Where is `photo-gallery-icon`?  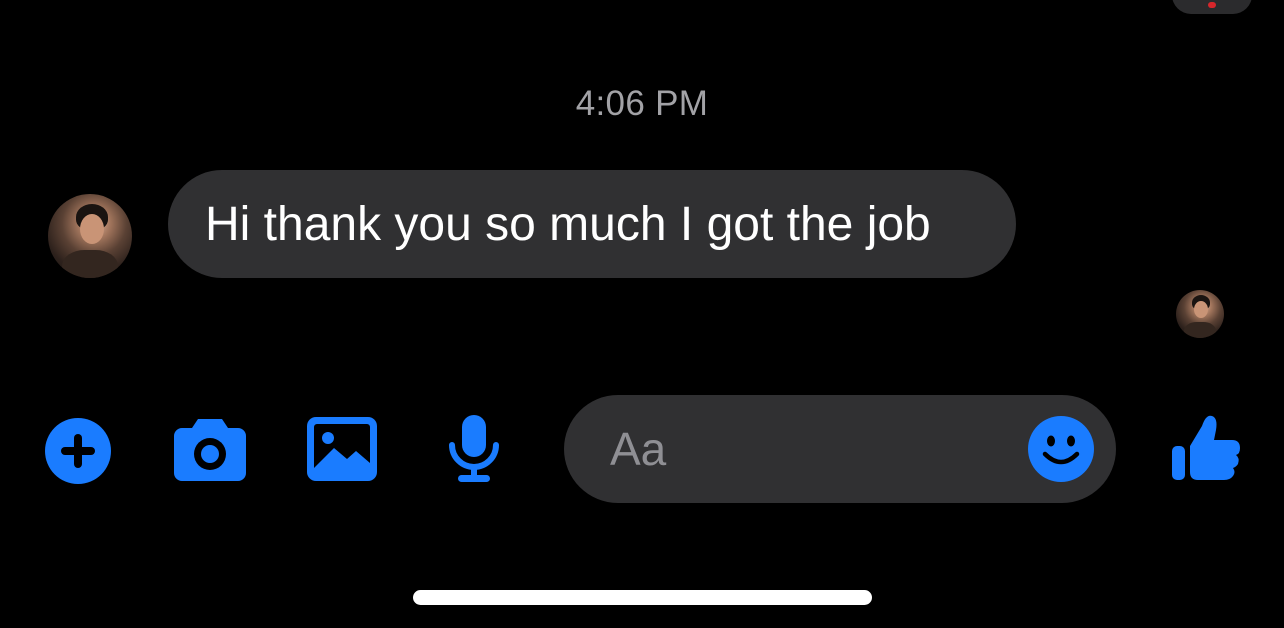 photo-gallery-icon is located at coordinates (342, 449).